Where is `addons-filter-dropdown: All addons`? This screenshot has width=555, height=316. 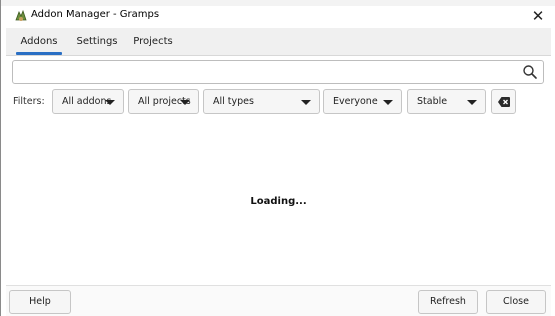
addons-filter-dropdown: All addons is located at coordinates (88, 101).